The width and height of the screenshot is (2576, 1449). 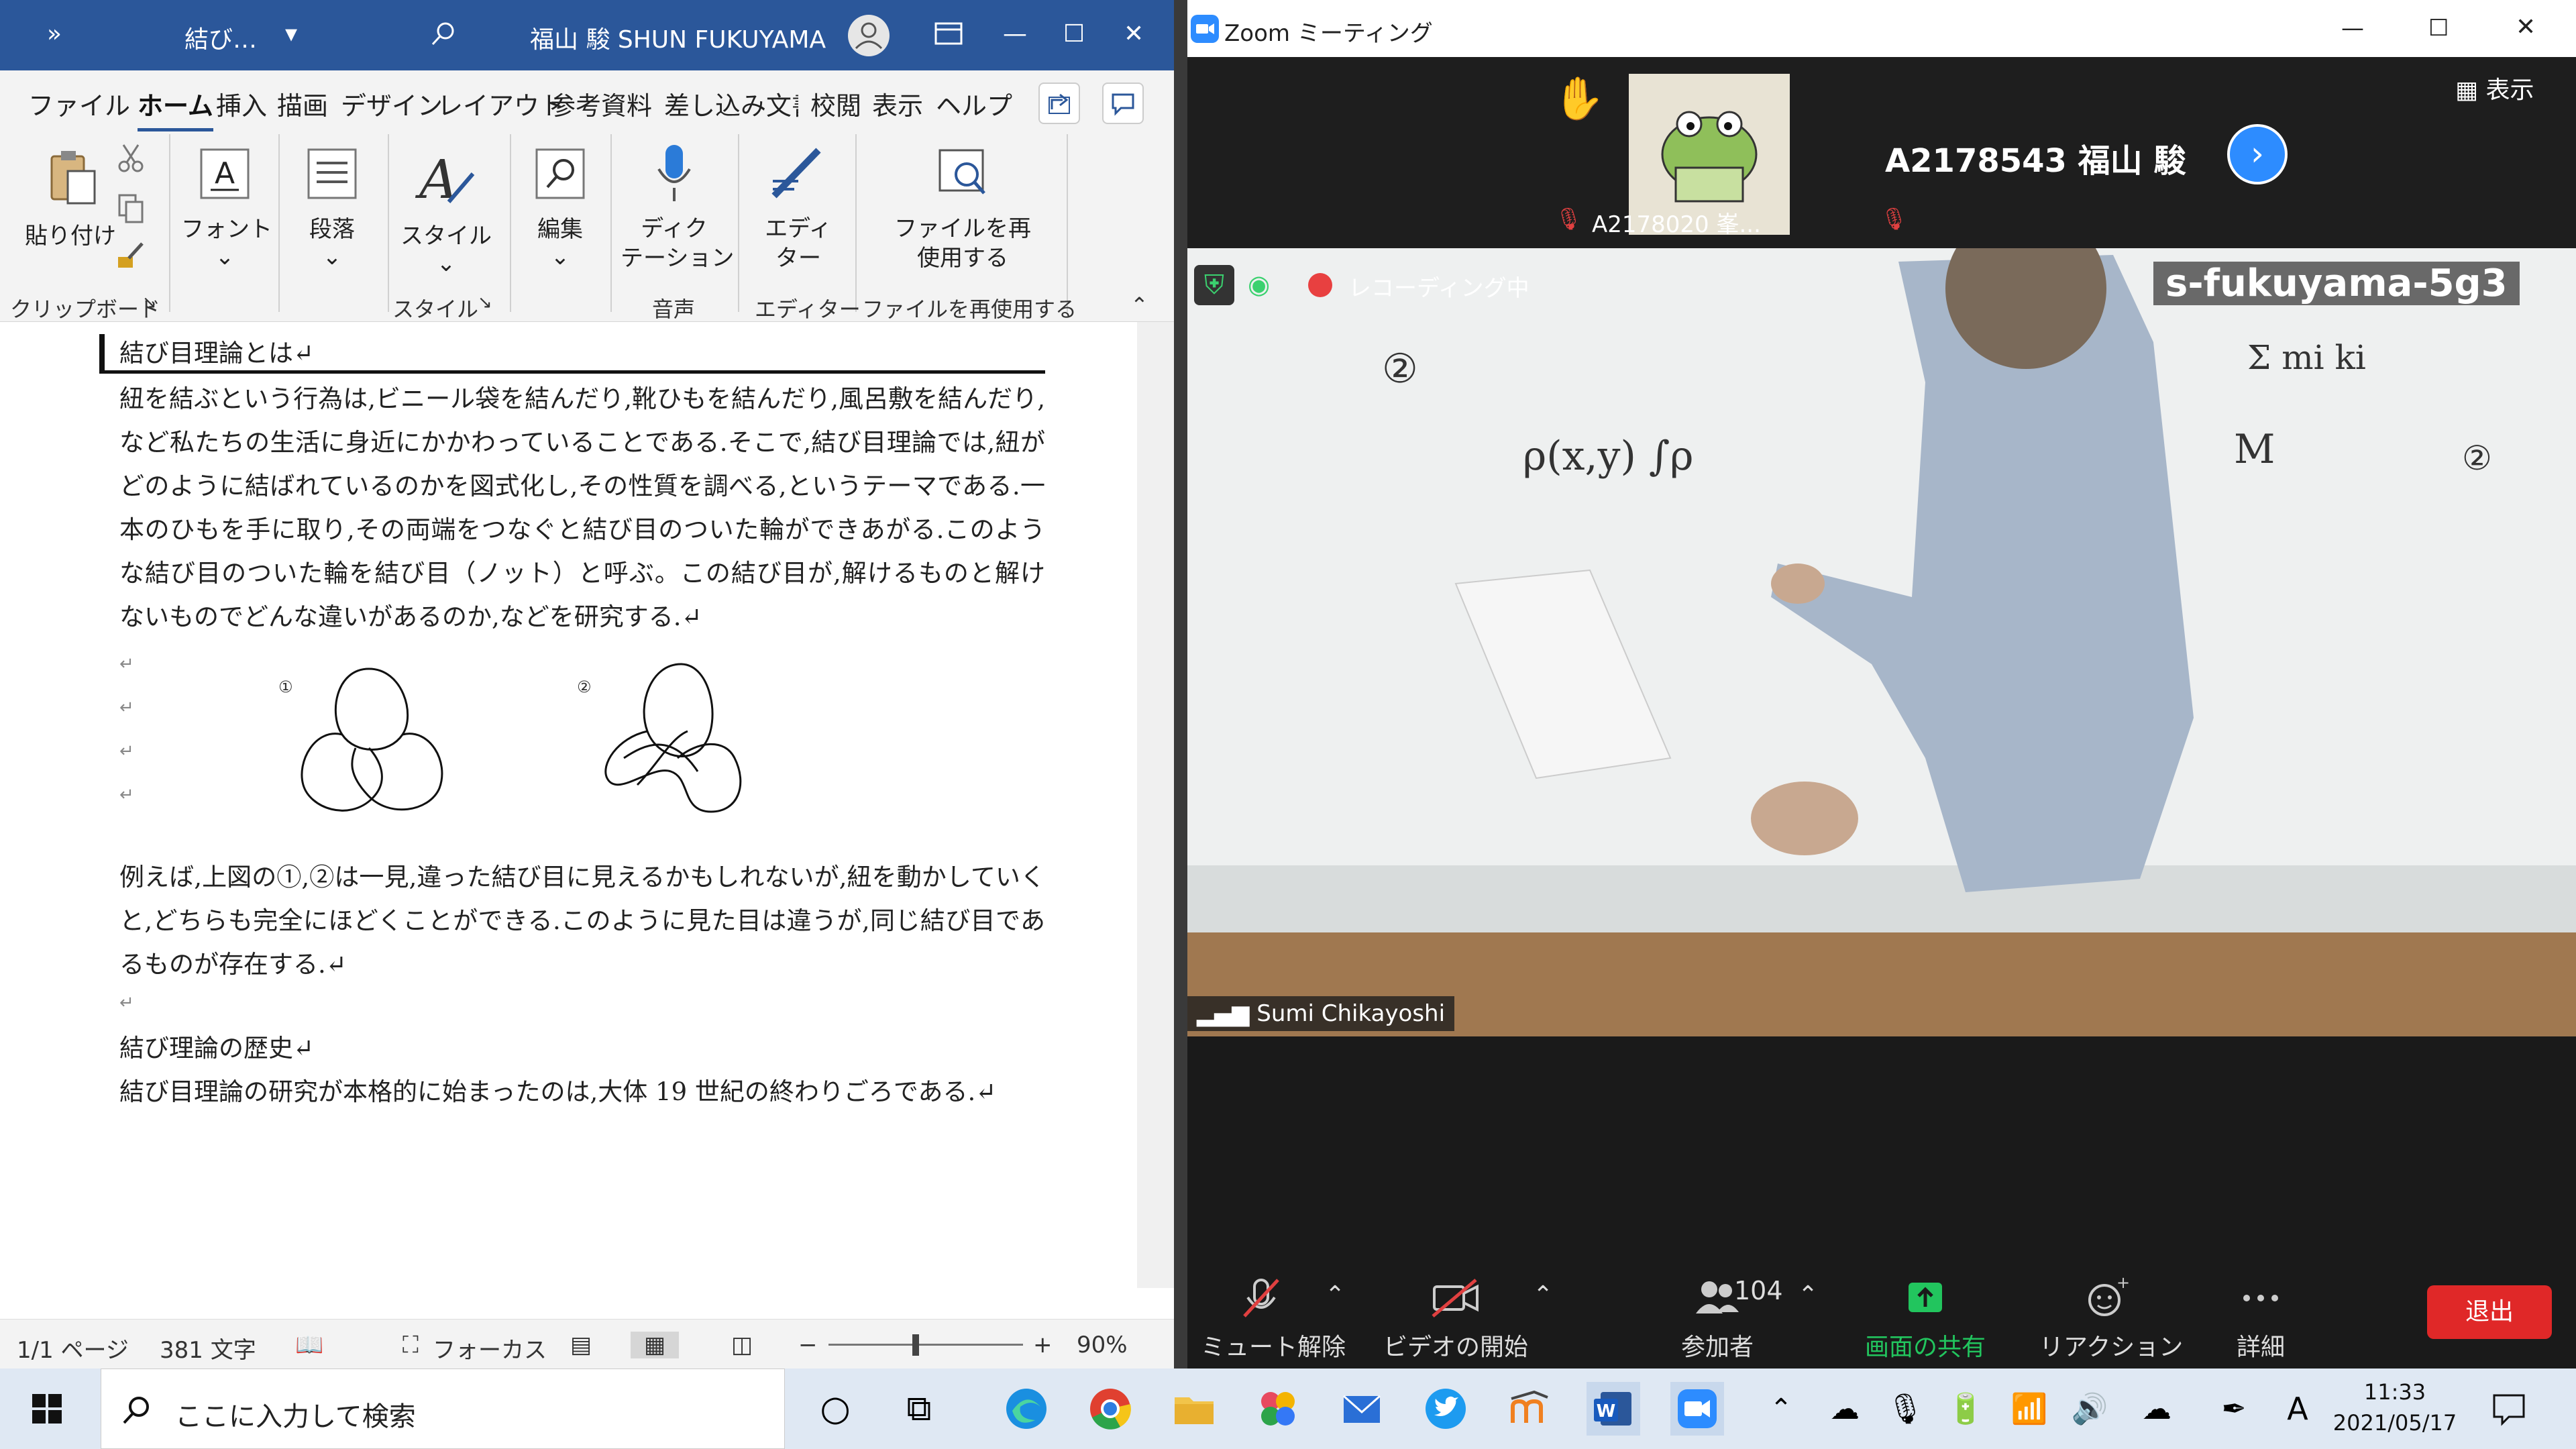 What do you see at coordinates (2489, 1312) in the screenshot?
I see `leave-button: 退出` at bounding box center [2489, 1312].